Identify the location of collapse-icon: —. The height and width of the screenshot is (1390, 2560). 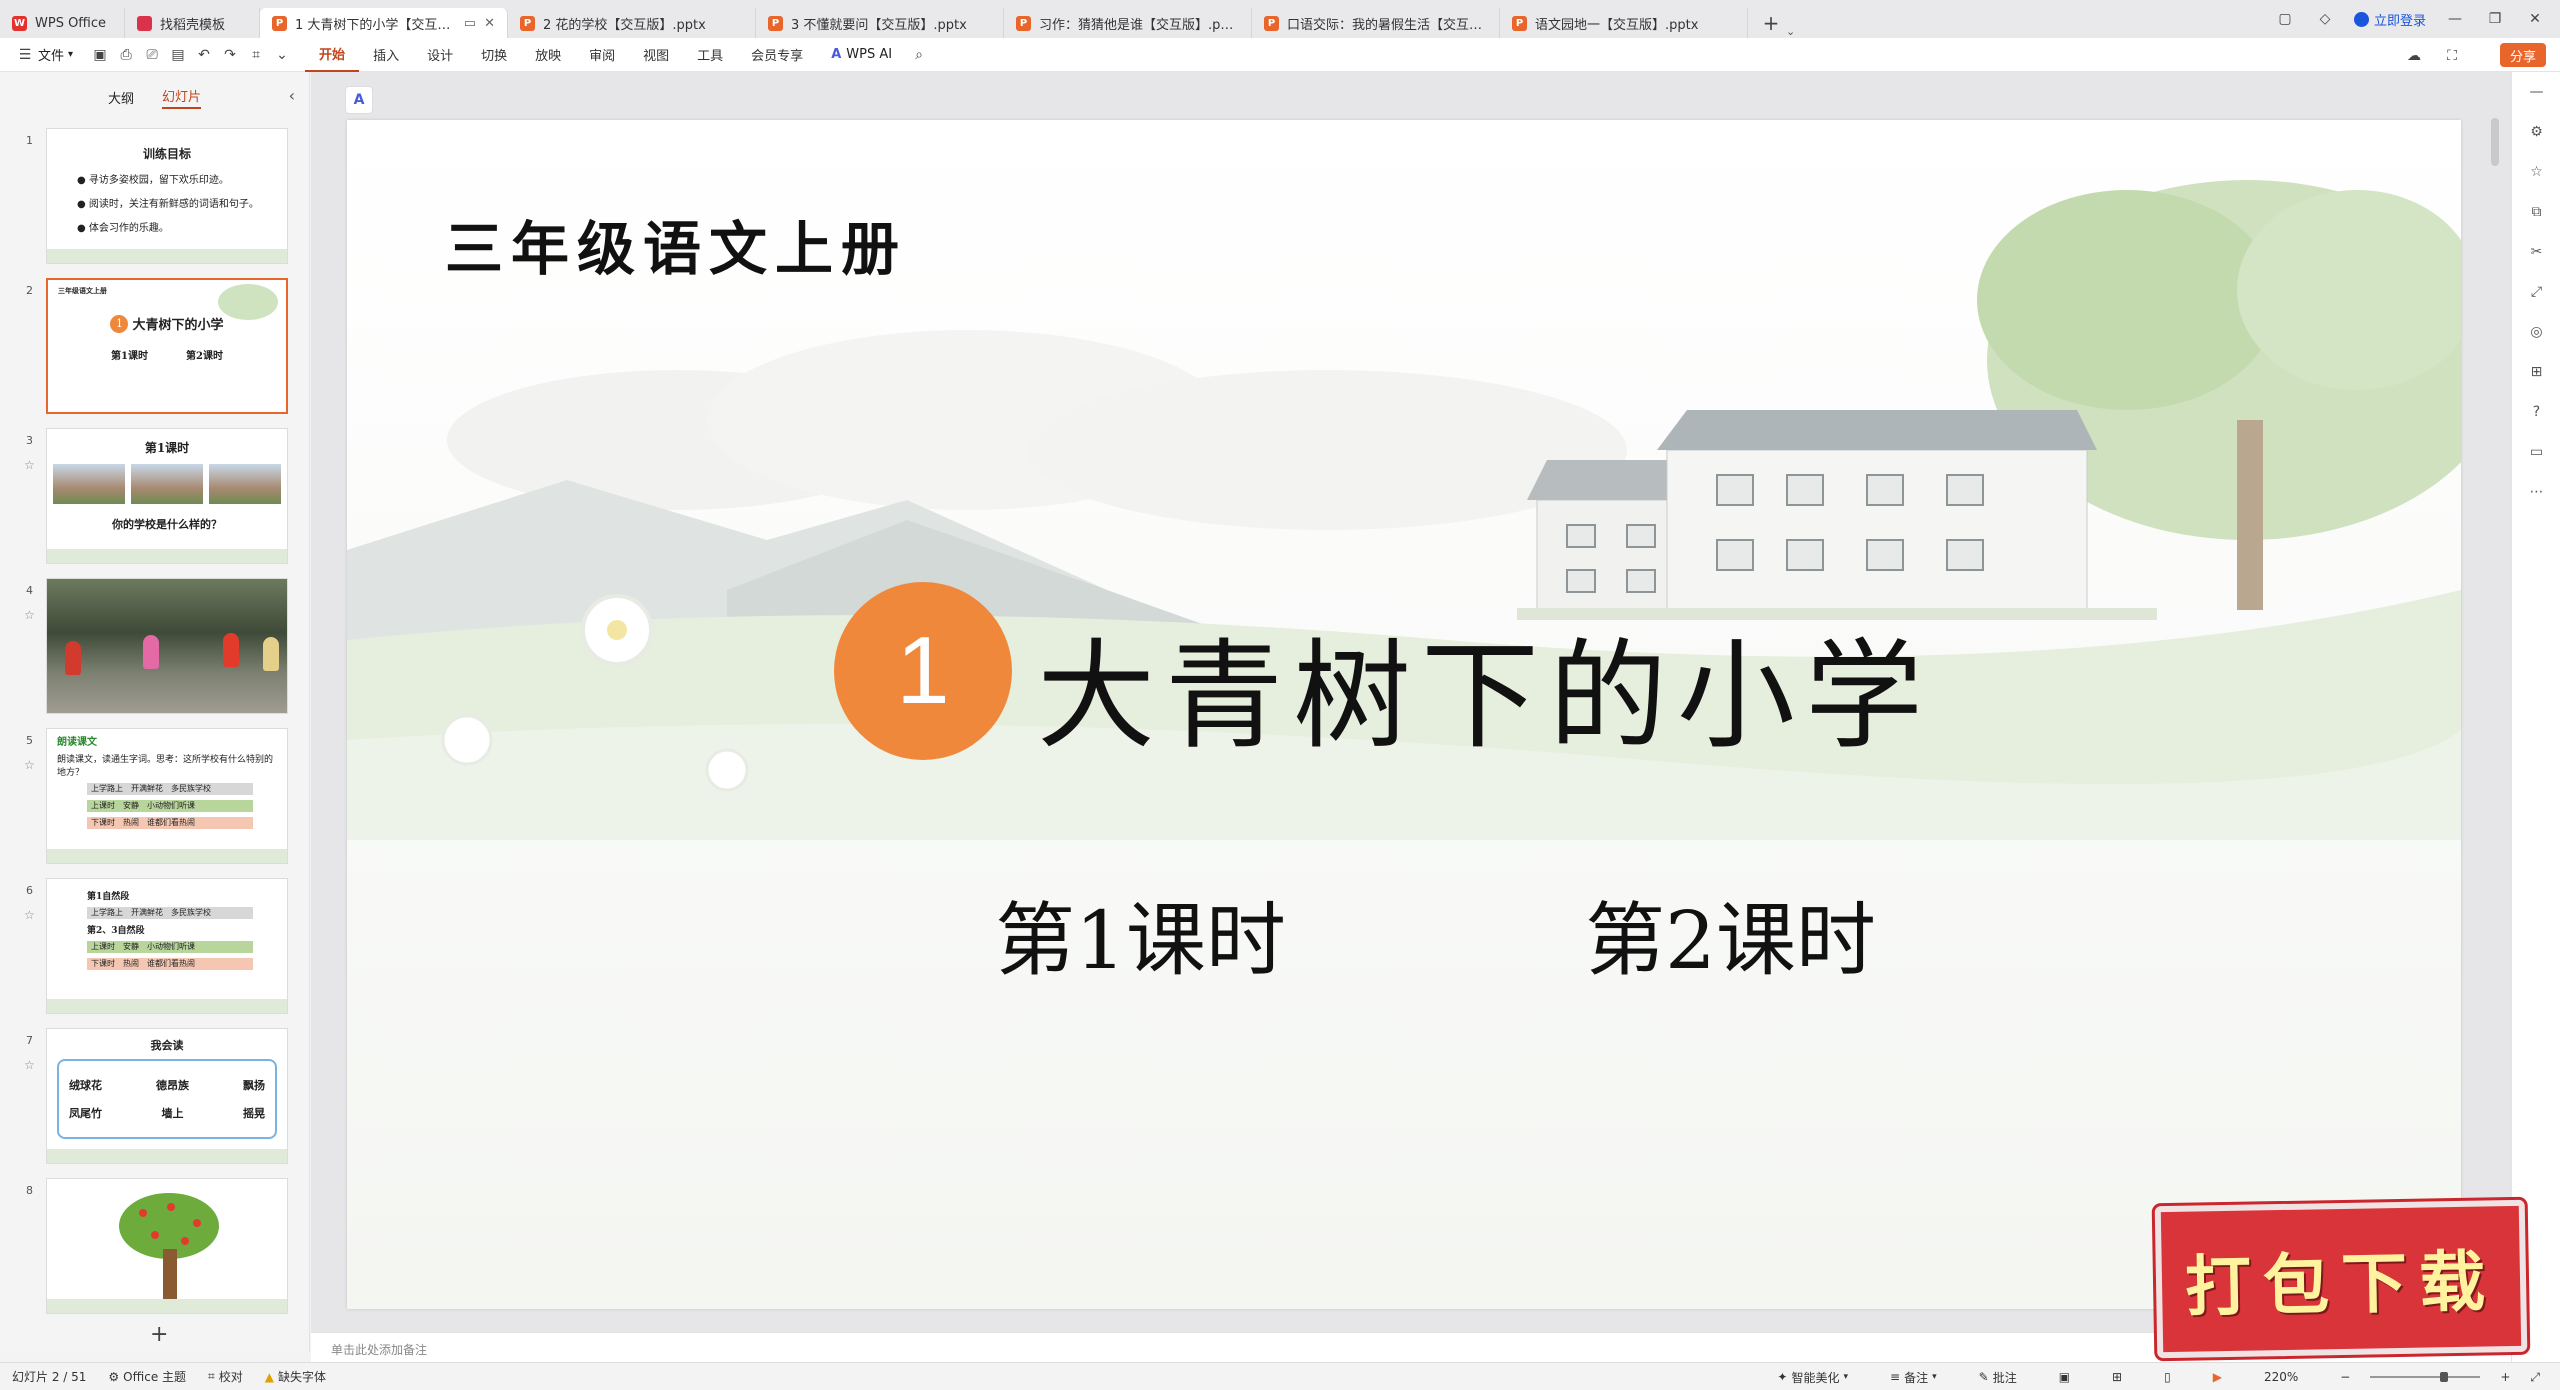
(2536, 92).